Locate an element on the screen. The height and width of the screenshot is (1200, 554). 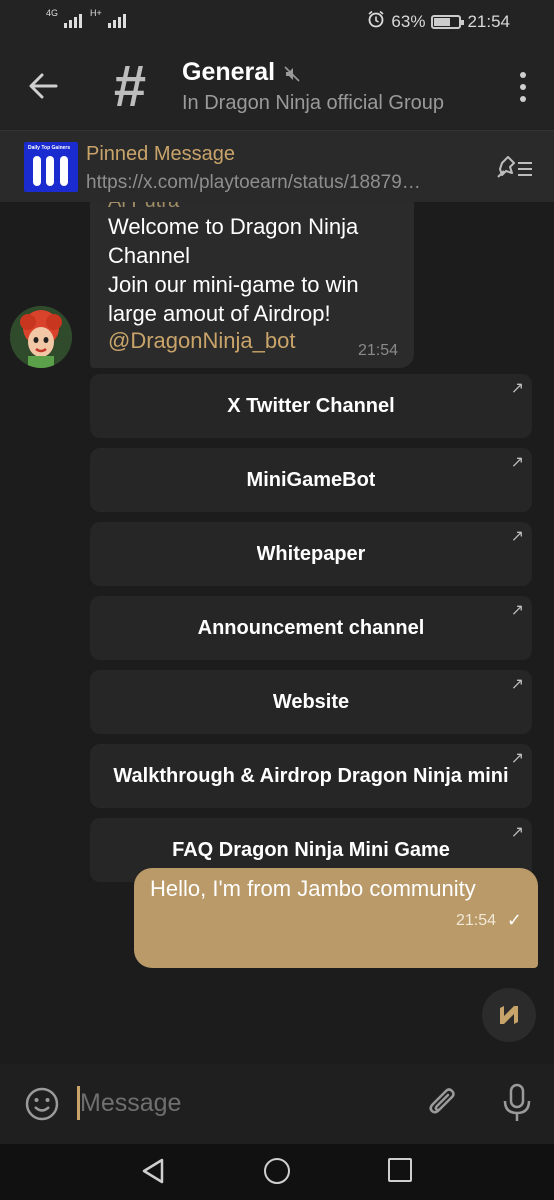
inline-keyboard-button: Announcement channel ↗ is located at coordinates (311, 628).